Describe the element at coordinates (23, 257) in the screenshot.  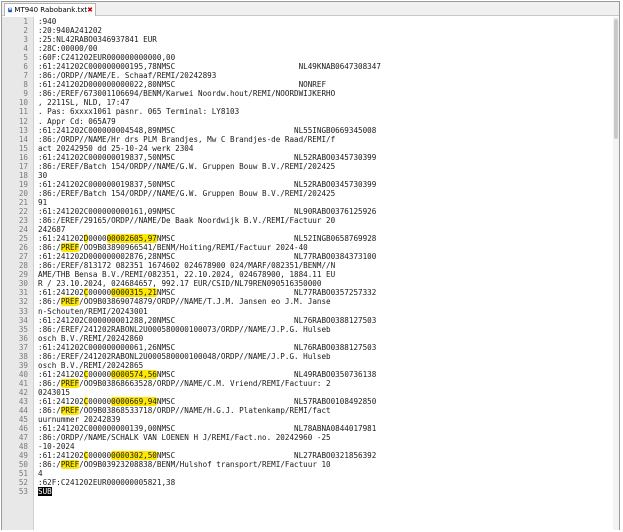
I see `line-number: 27` at that location.